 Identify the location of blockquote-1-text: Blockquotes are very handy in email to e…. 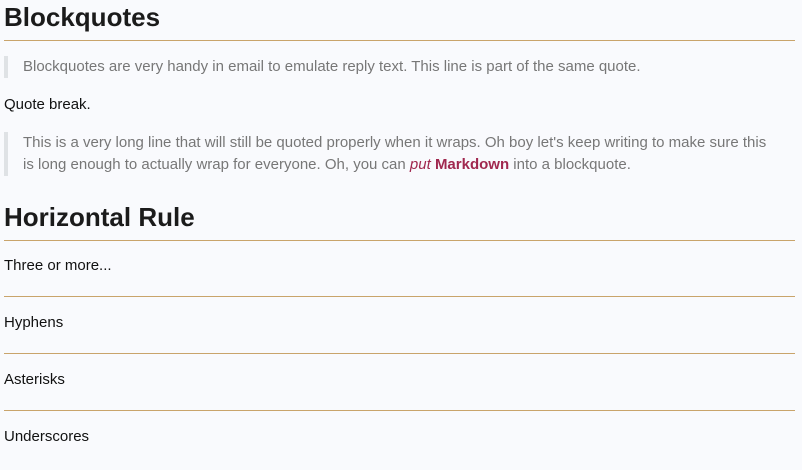
(332, 66).